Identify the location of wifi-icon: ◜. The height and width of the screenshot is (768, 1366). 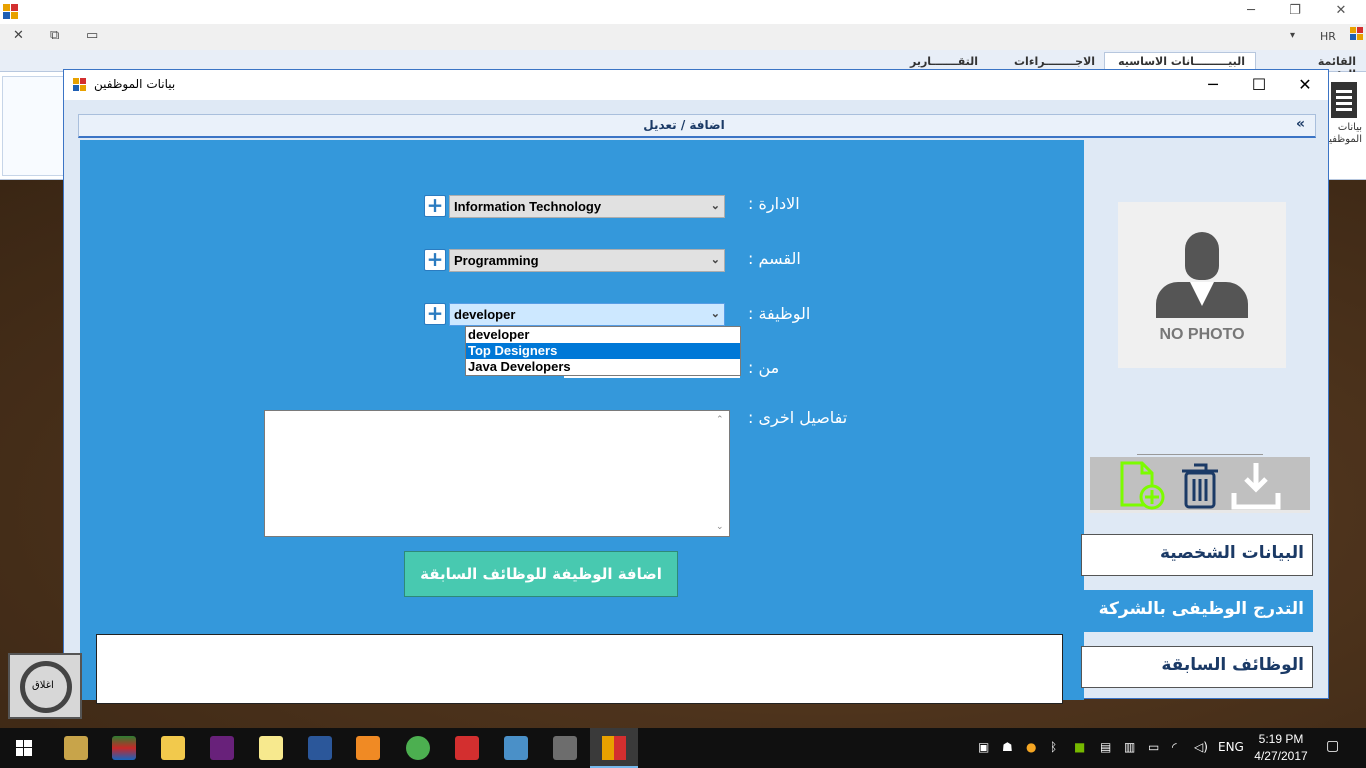
(1174, 747).